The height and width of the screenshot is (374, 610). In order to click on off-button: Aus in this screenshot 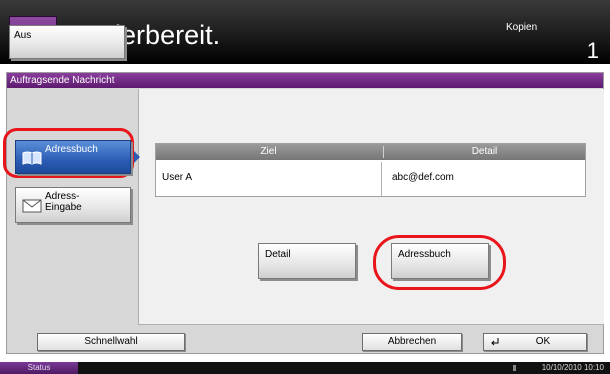, I will do `click(67, 42)`.